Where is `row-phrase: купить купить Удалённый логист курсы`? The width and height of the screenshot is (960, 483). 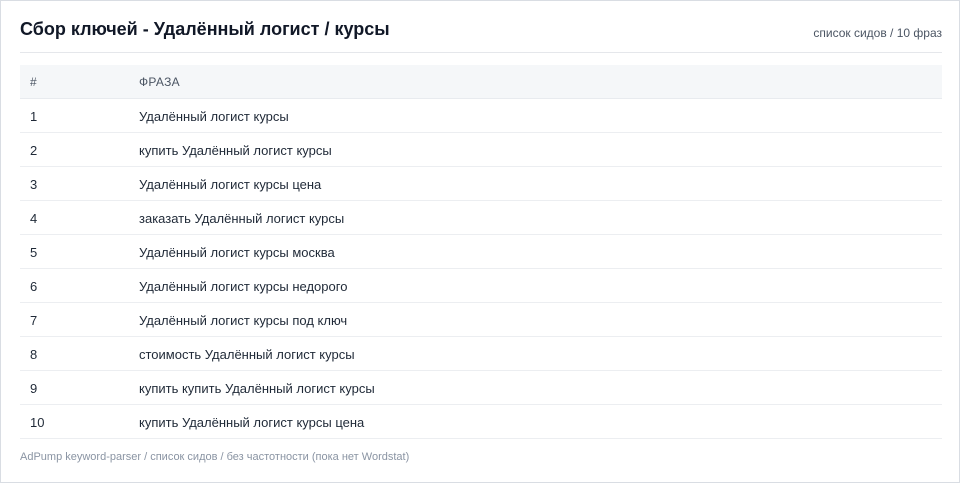 row-phrase: купить купить Удалённый логист курсы is located at coordinates (257, 388).